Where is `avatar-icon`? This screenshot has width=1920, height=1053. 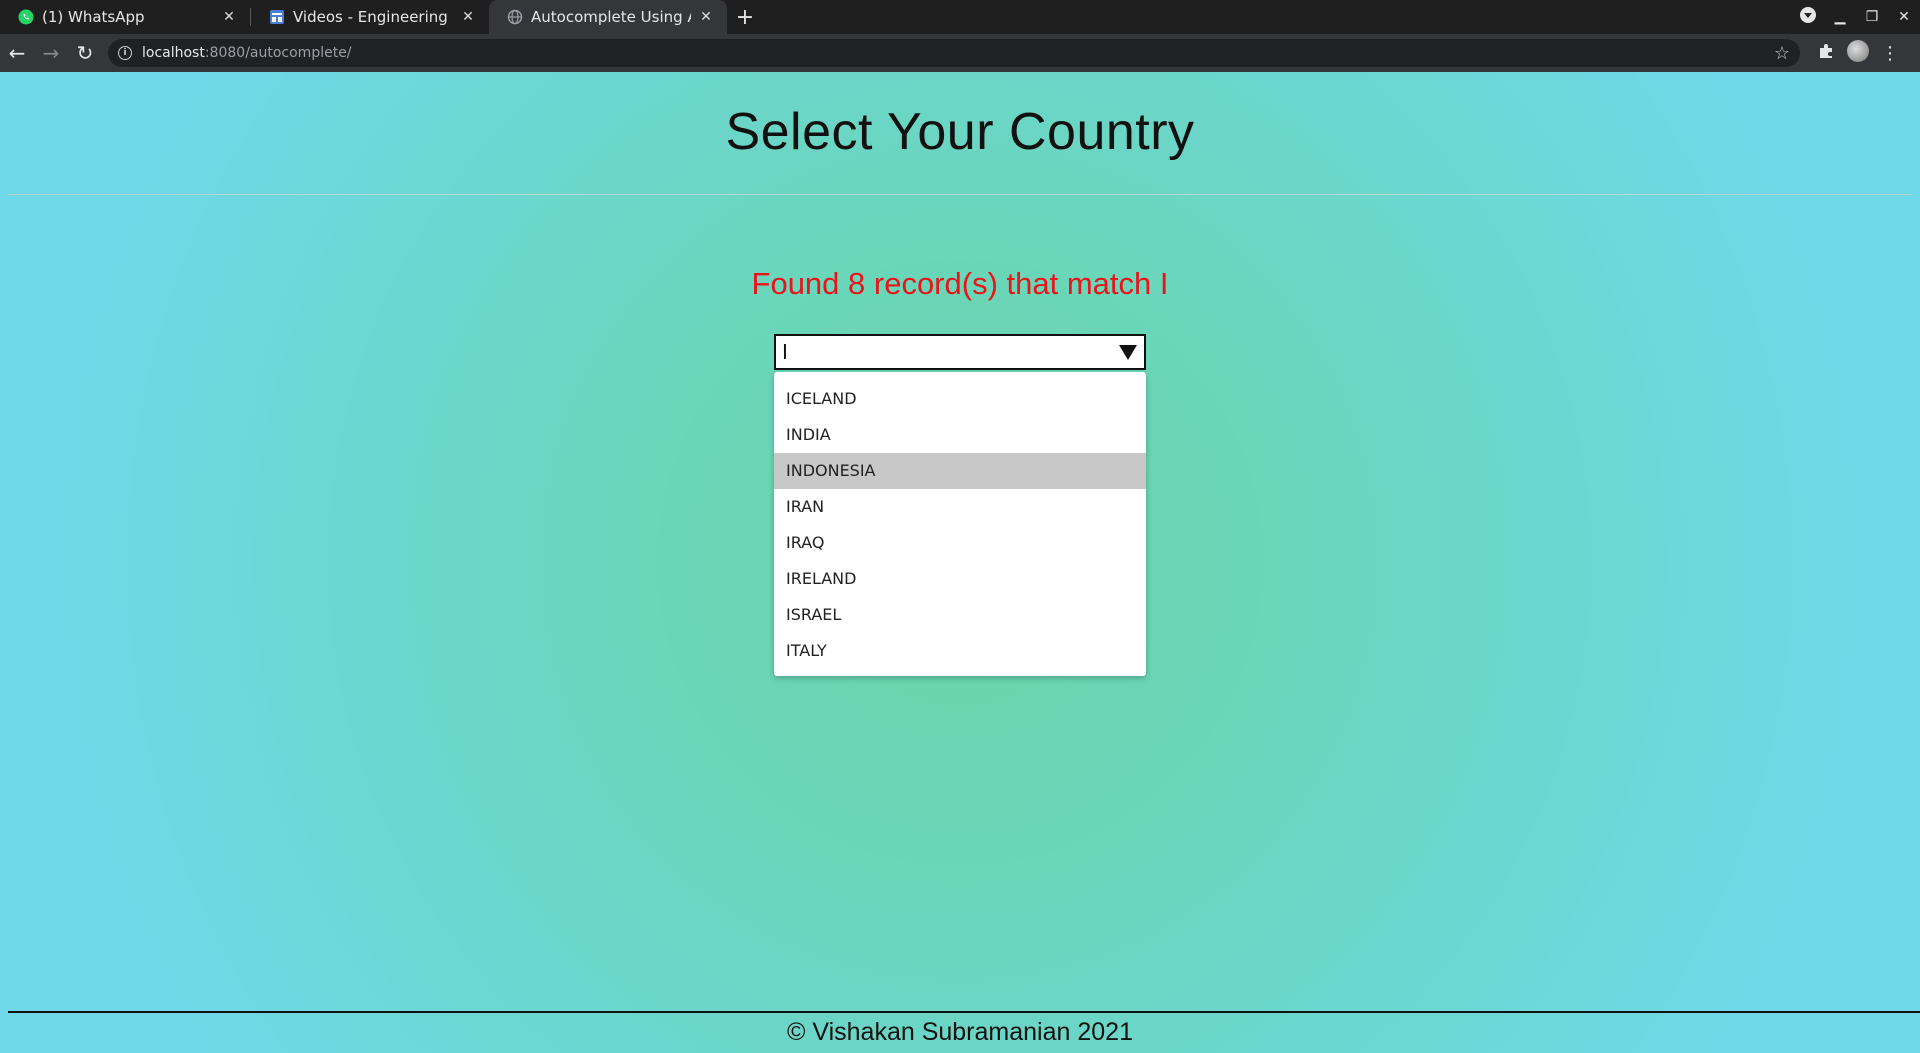
avatar-icon is located at coordinates (1858, 50).